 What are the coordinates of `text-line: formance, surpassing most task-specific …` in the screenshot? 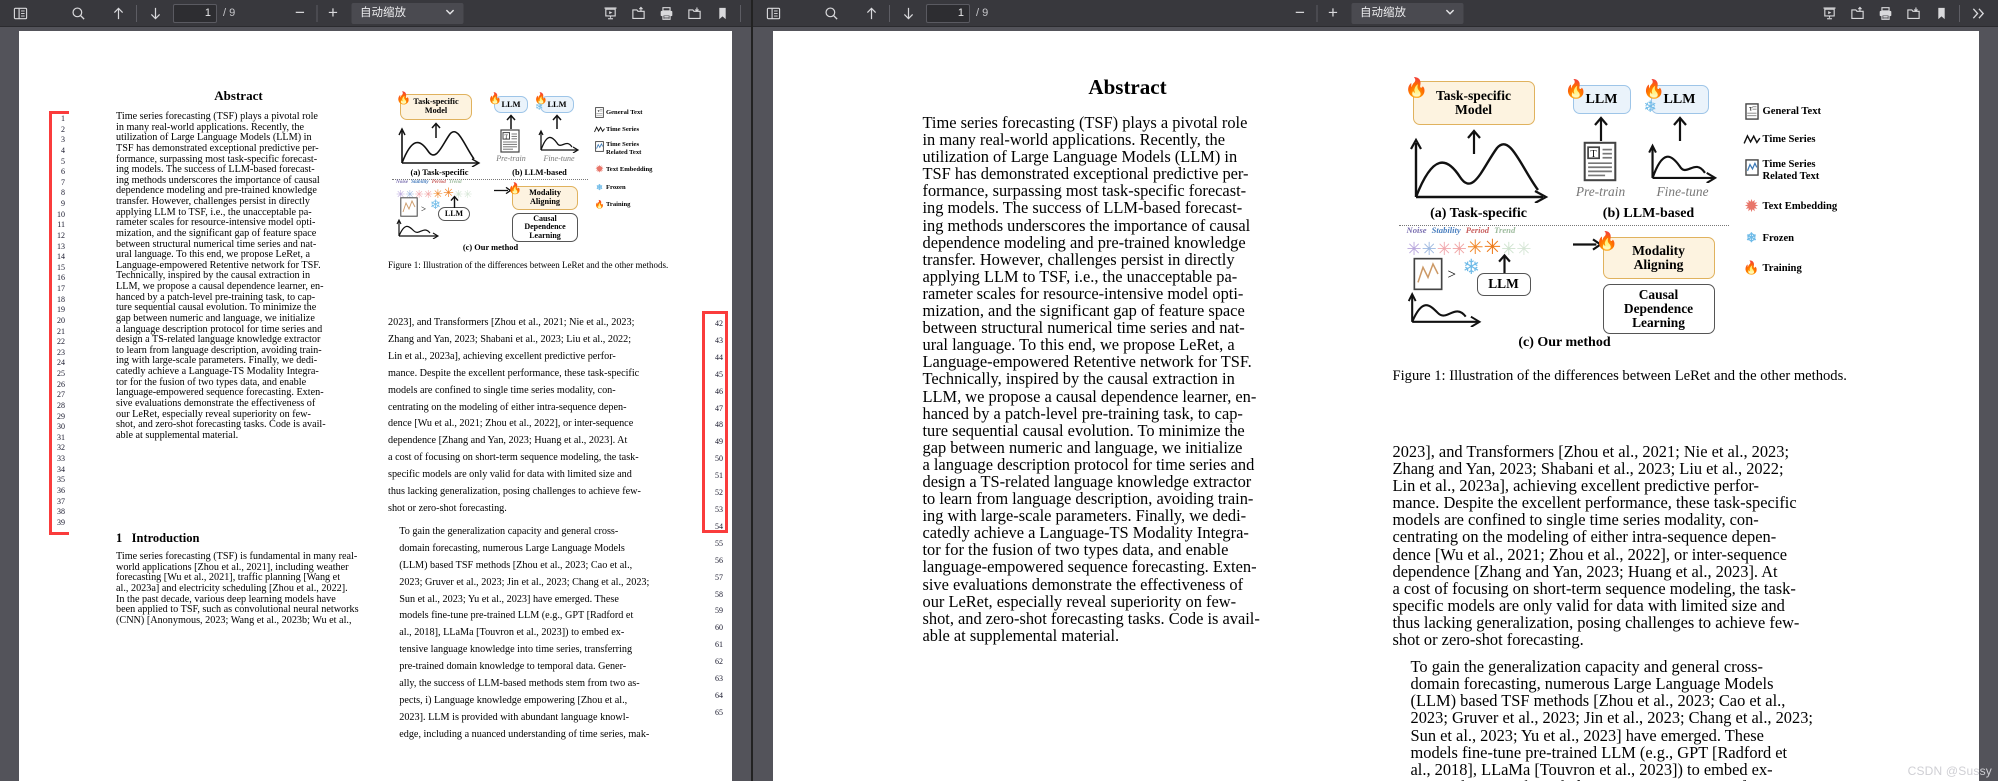 It's located at (1084, 191).